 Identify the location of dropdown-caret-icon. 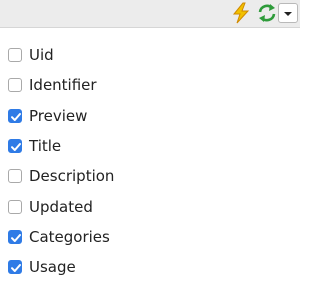
(288, 14).